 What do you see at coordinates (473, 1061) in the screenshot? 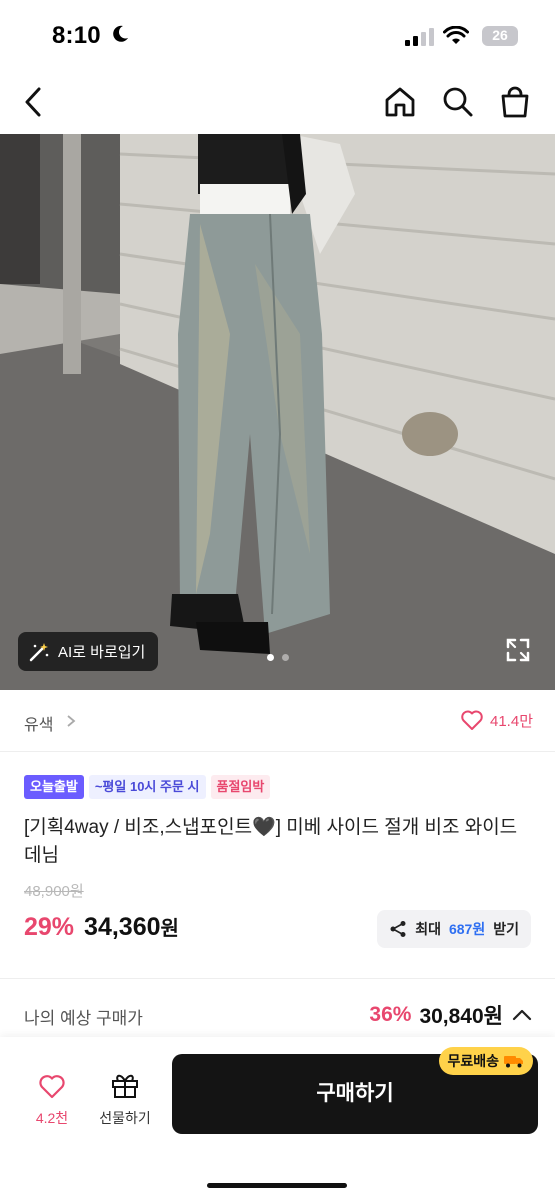
I see `free-shipping-label: 무료배송` at bounding box center [473, 1061].